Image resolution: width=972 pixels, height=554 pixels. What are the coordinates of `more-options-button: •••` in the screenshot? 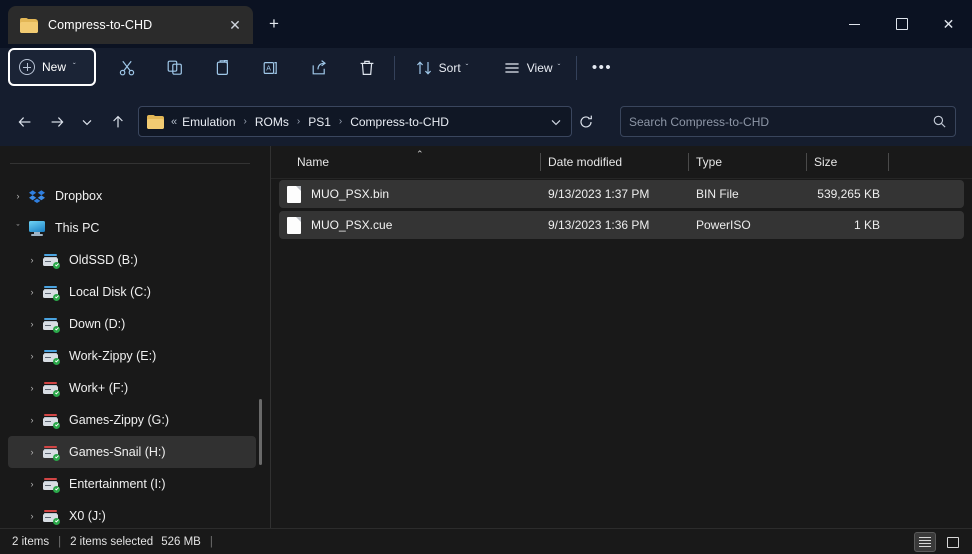 It's located at (602, 68).